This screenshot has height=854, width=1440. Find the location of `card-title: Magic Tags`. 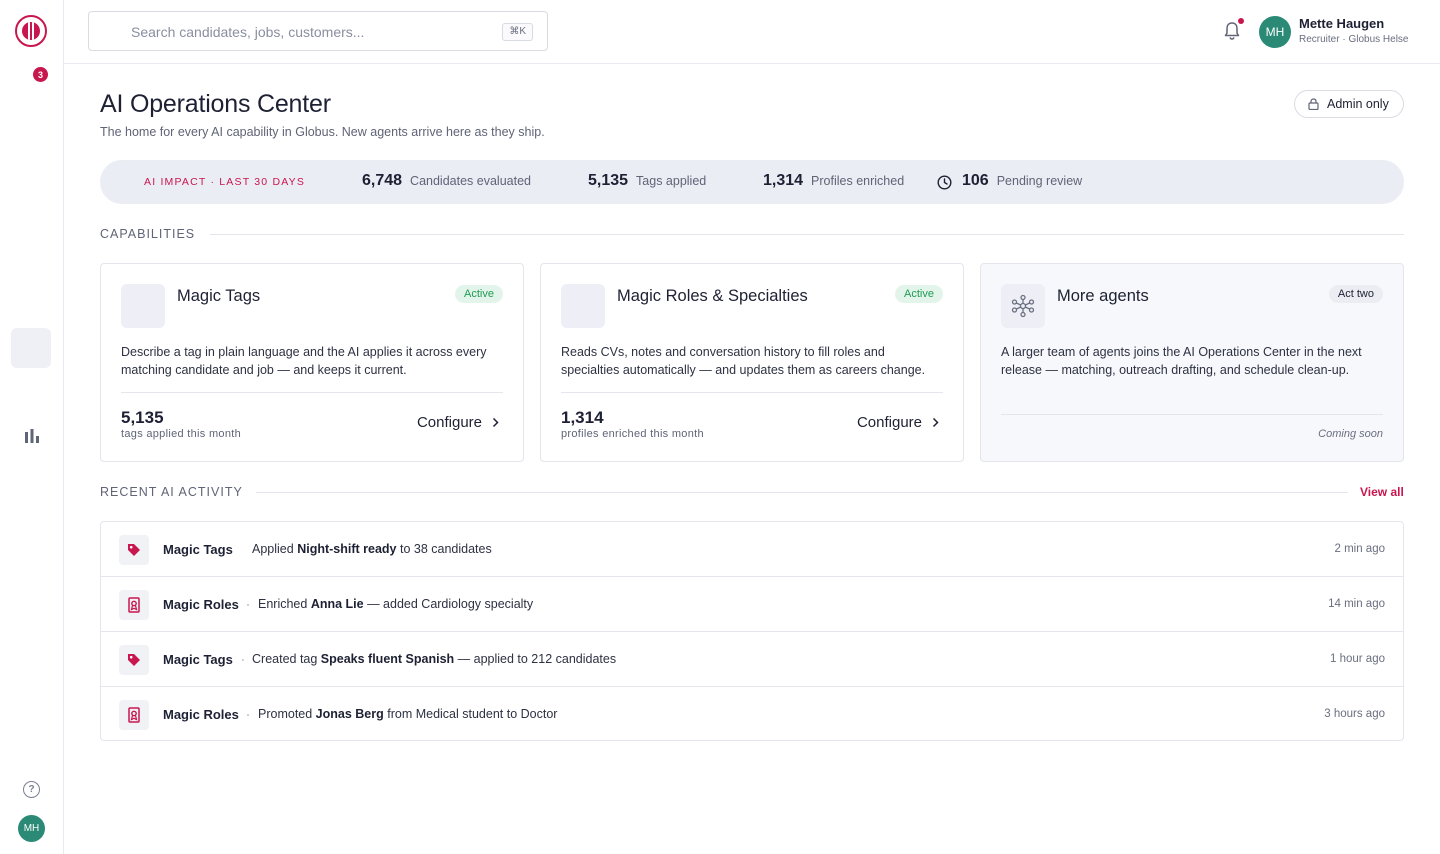

card-title: Magic Tags is located at coordinates (219, 296).